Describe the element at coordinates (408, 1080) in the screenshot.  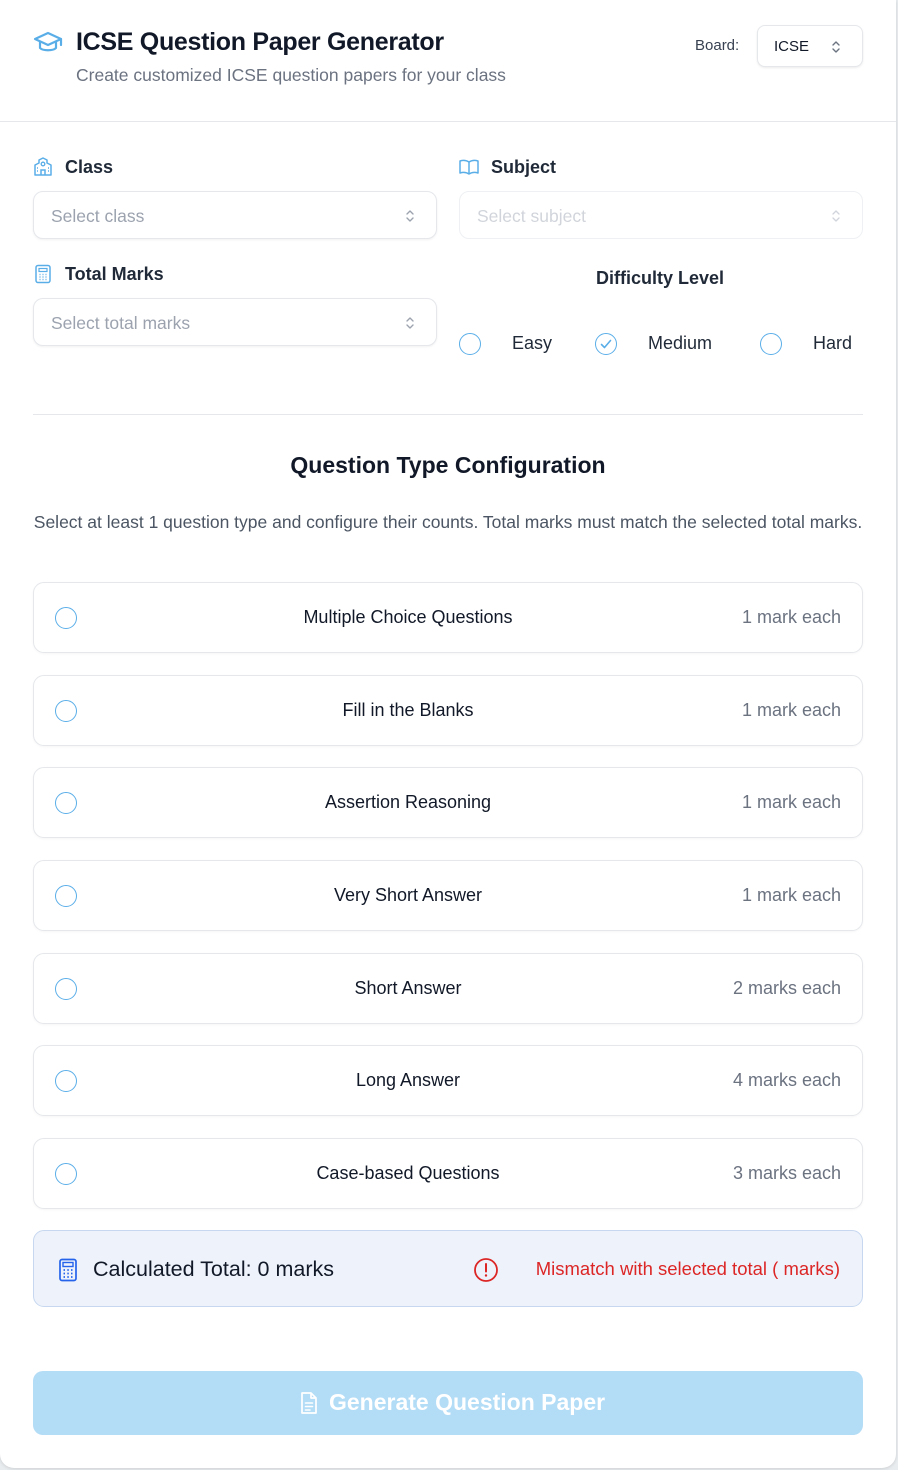
I see `question-type-name: Long Answer` at that location.